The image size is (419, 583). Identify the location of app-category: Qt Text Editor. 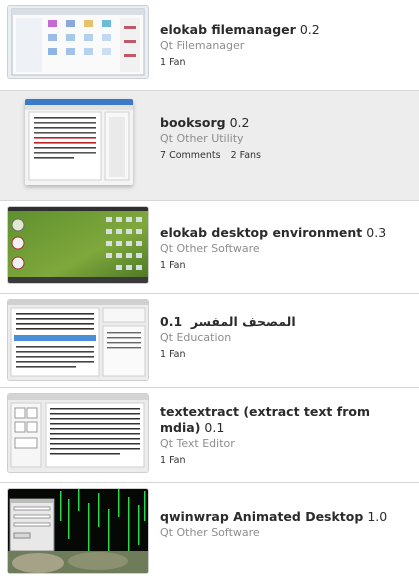
(286, 443).